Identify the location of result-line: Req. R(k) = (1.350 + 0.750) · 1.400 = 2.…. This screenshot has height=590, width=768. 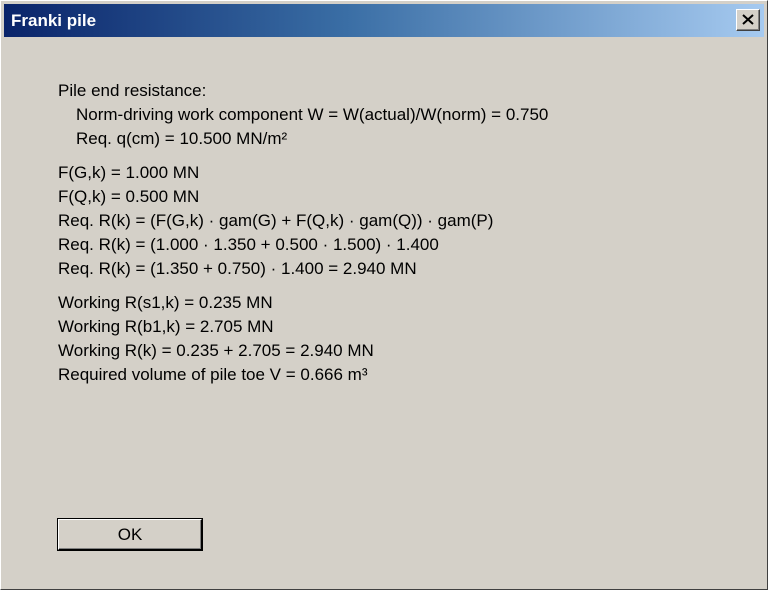
(237, 268).